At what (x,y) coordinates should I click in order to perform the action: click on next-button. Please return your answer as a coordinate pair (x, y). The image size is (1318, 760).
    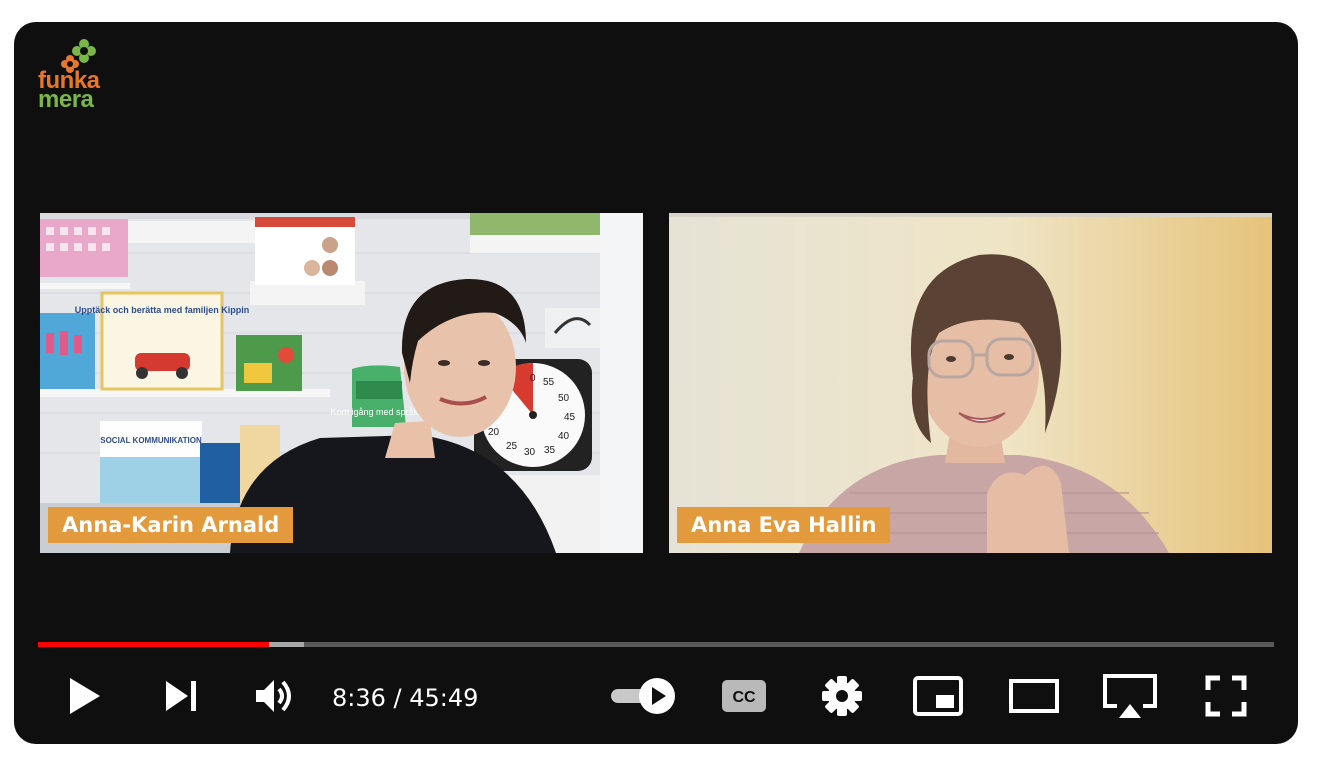
    Looking at the image, I should click on (180, 696).